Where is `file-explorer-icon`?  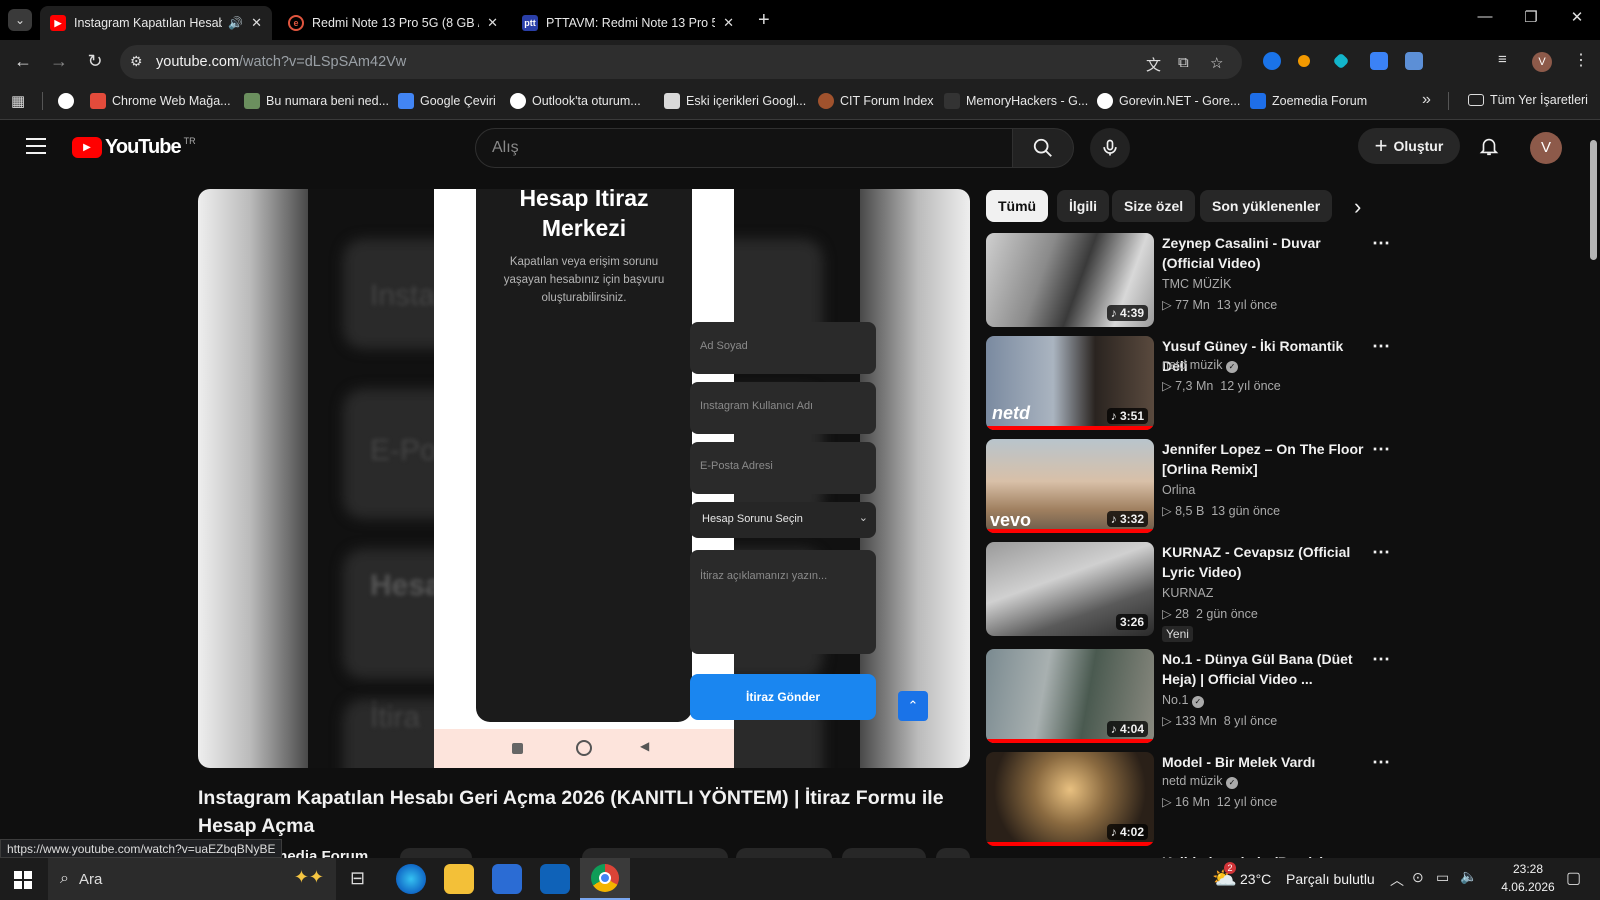
file-explorer-icon is located at coordinates (459, 879).